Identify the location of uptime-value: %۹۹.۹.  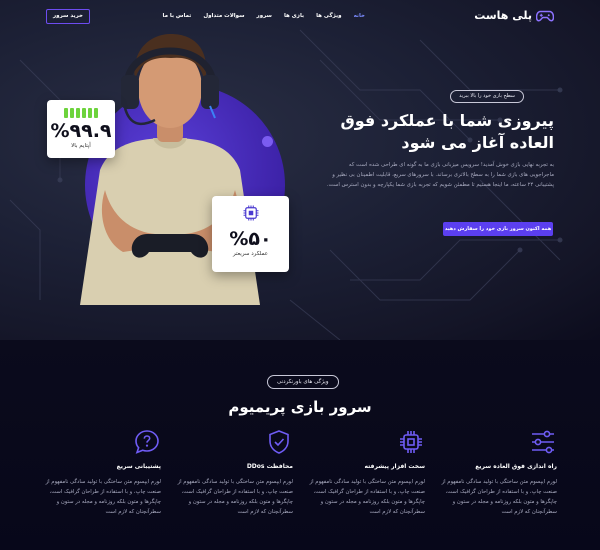
(81, 131).